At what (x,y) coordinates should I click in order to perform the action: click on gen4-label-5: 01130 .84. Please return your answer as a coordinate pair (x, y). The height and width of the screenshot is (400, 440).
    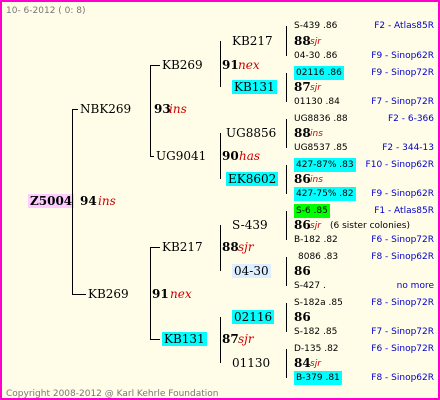
    Looking at the image, I should click on (317, 102).